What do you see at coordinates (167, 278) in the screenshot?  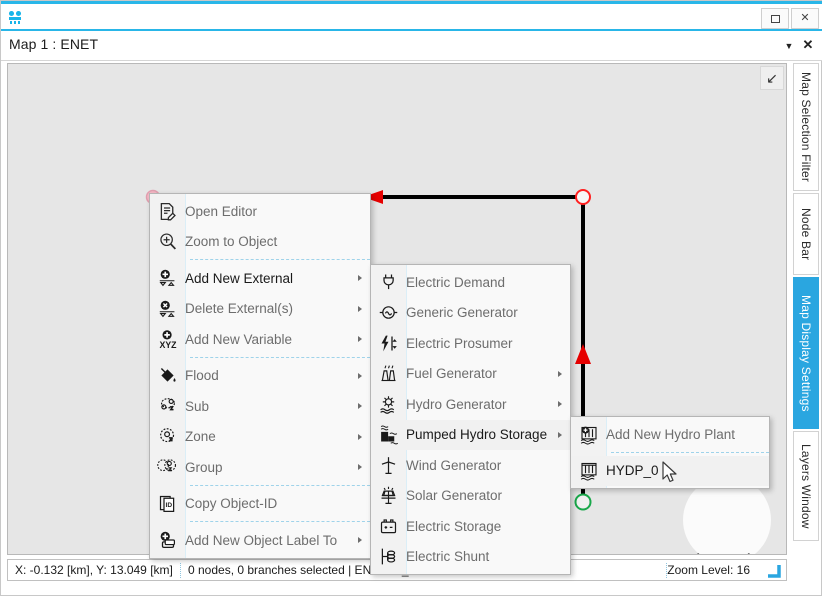 I see `add-external-icon` at bounding box center [167, 278].